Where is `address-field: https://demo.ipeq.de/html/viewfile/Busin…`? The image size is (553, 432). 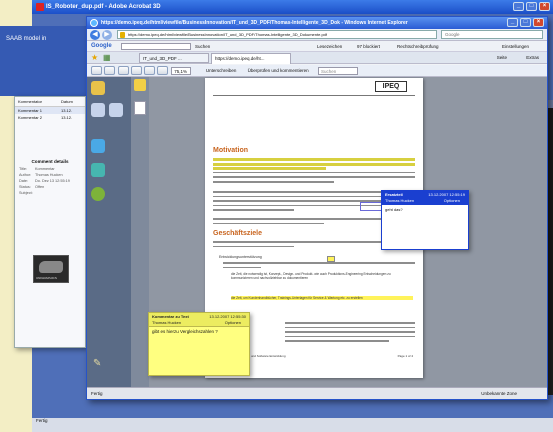 address-field: https://demo.ipeq.de/html/viewfile/Busin… is located at coordinates (277, 34).